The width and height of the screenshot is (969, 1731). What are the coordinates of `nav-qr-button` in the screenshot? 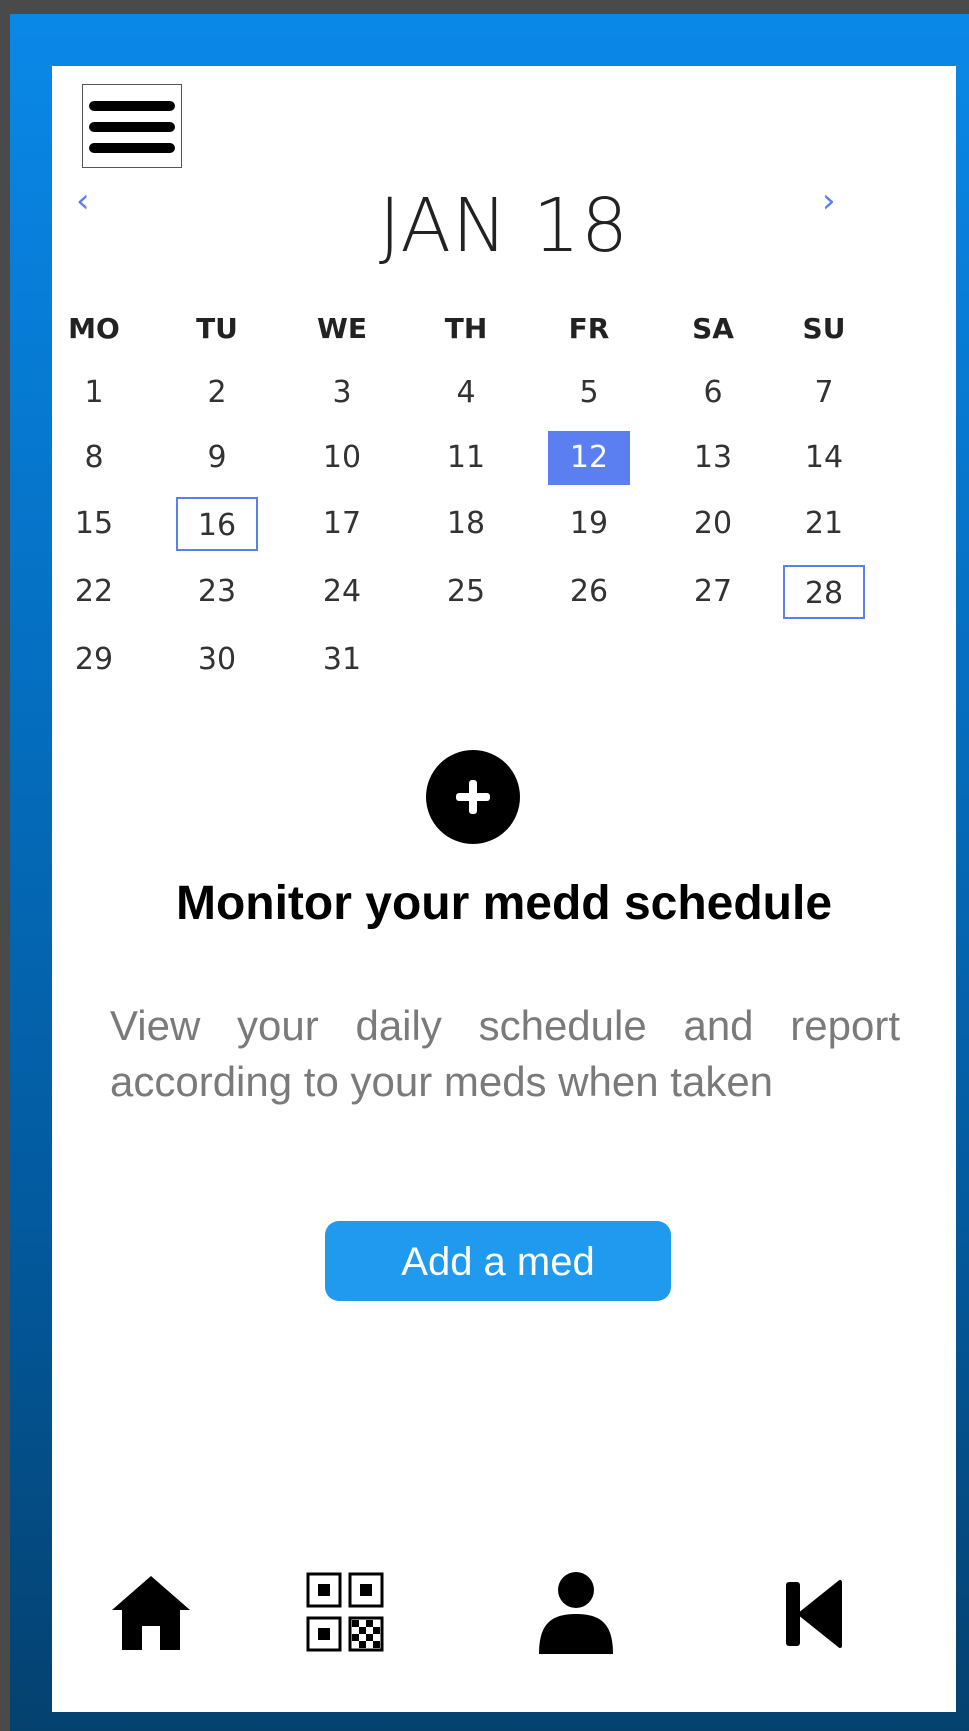 It's located at (345, 1613).